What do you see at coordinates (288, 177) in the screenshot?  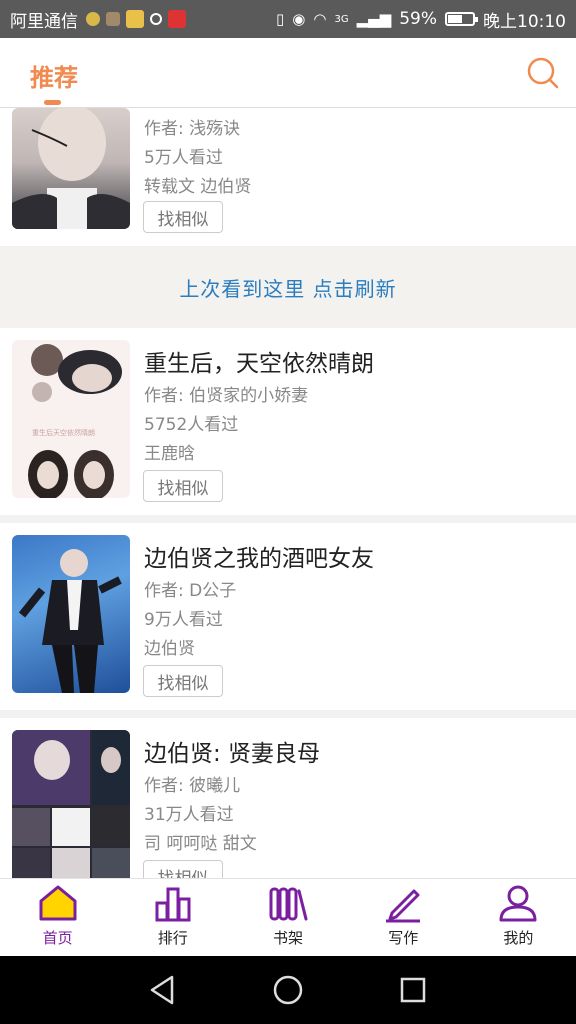 I see `book-card: 作者: 浅殇诀 5万人看过 转载文 边伯贤 找相似` at bounding box center [288, 177].